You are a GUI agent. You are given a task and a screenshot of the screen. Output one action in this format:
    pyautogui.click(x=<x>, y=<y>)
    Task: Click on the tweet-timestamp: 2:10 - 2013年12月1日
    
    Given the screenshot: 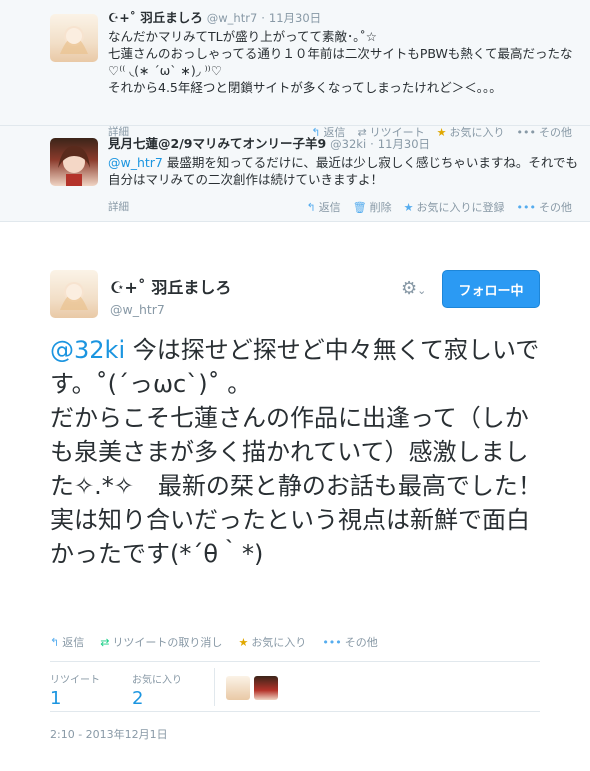 What is the action you would take?
    pyautogui.click(x=109, y=734)
    